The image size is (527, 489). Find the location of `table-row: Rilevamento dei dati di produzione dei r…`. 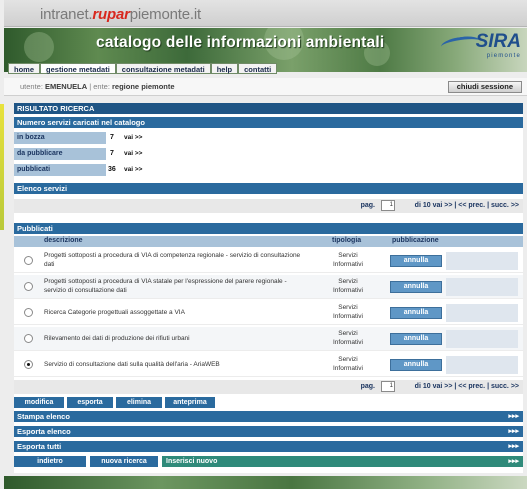

table-row: Rilevamento dei dati di produzione dei r… is located at coordinates (268, 339).